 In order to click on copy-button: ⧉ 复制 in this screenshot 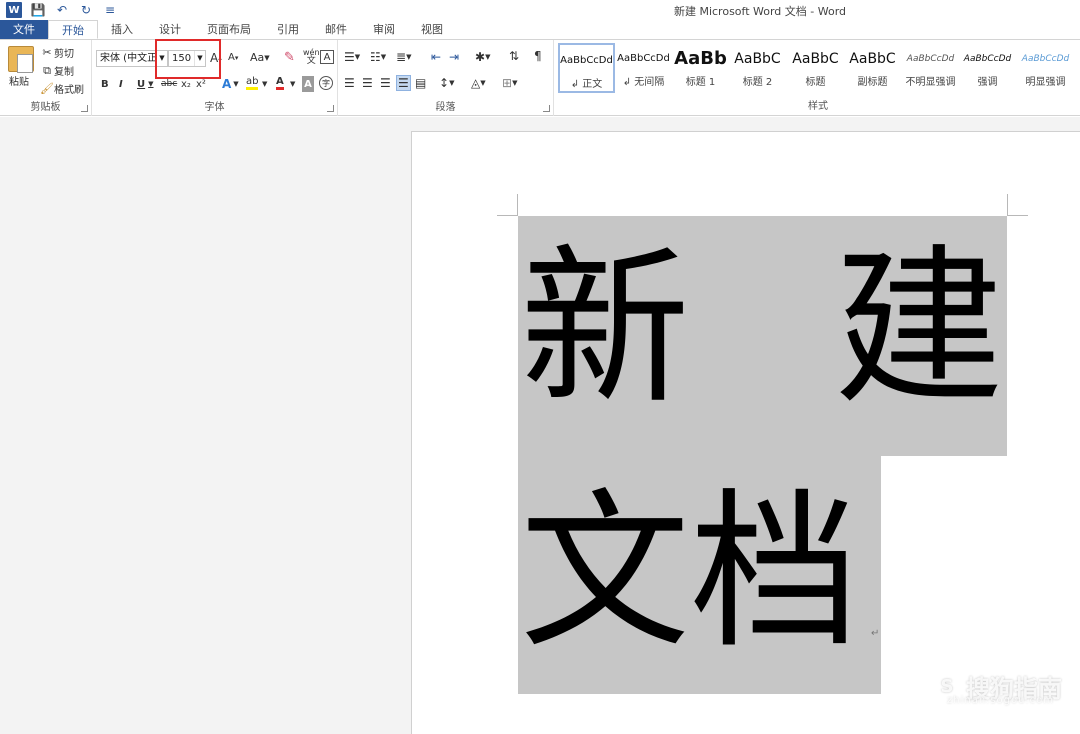, I will do `click(57, 71)`.